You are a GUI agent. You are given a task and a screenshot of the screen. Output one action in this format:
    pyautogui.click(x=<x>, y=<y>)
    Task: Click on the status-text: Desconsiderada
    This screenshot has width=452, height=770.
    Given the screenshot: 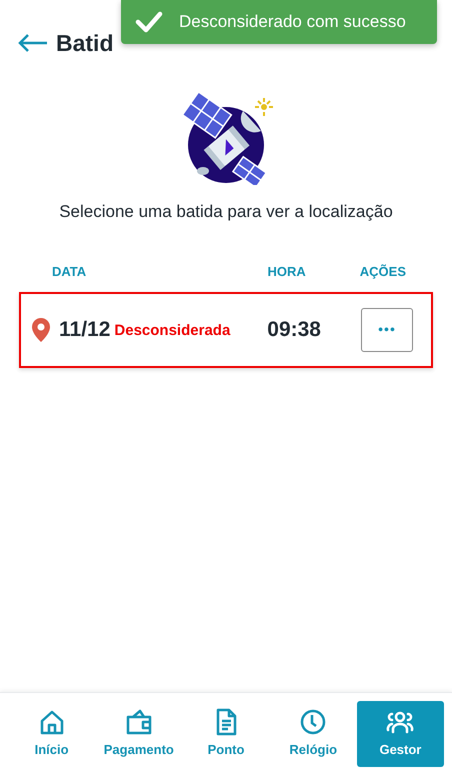 What is the action you would take?
    pyautogui.click(x=172, y=331)
    